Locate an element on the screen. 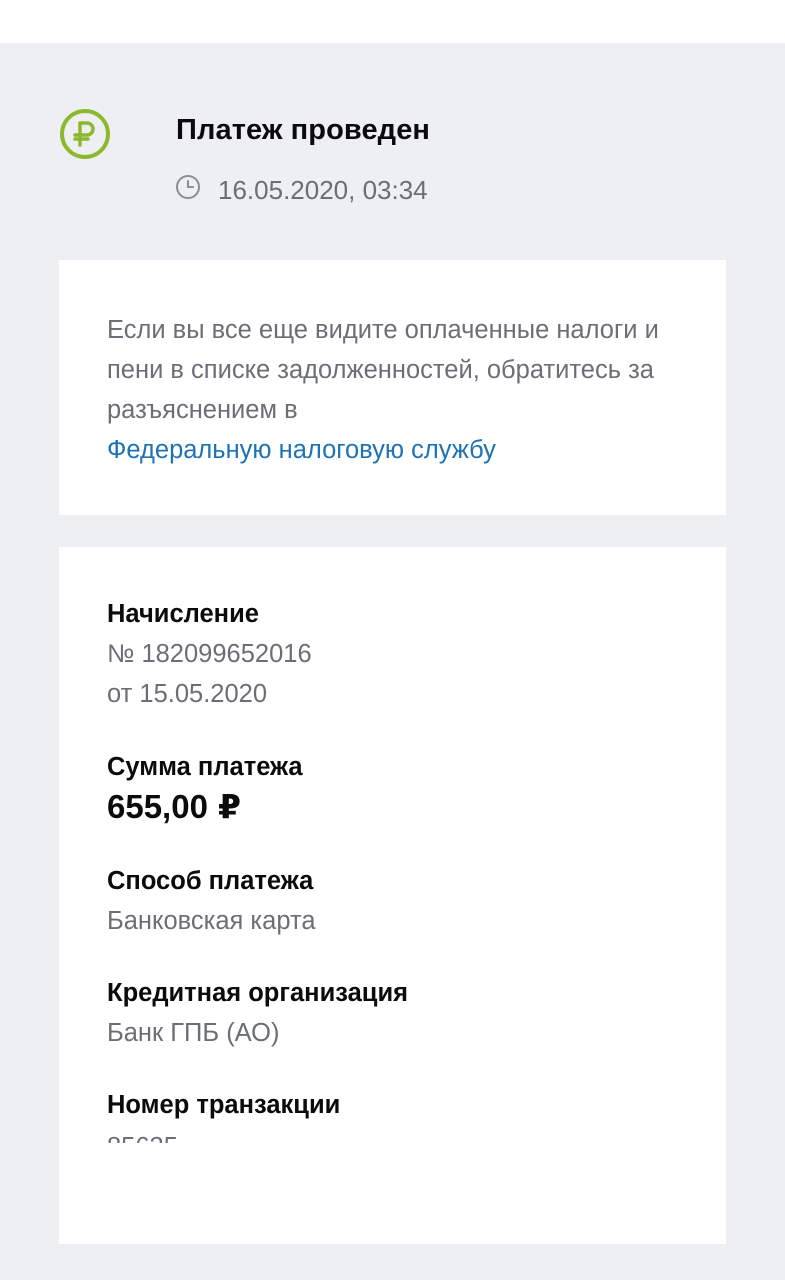 The image size is (785, 1280). transaction-value: 85635 is located at coordinates (142, 1138).